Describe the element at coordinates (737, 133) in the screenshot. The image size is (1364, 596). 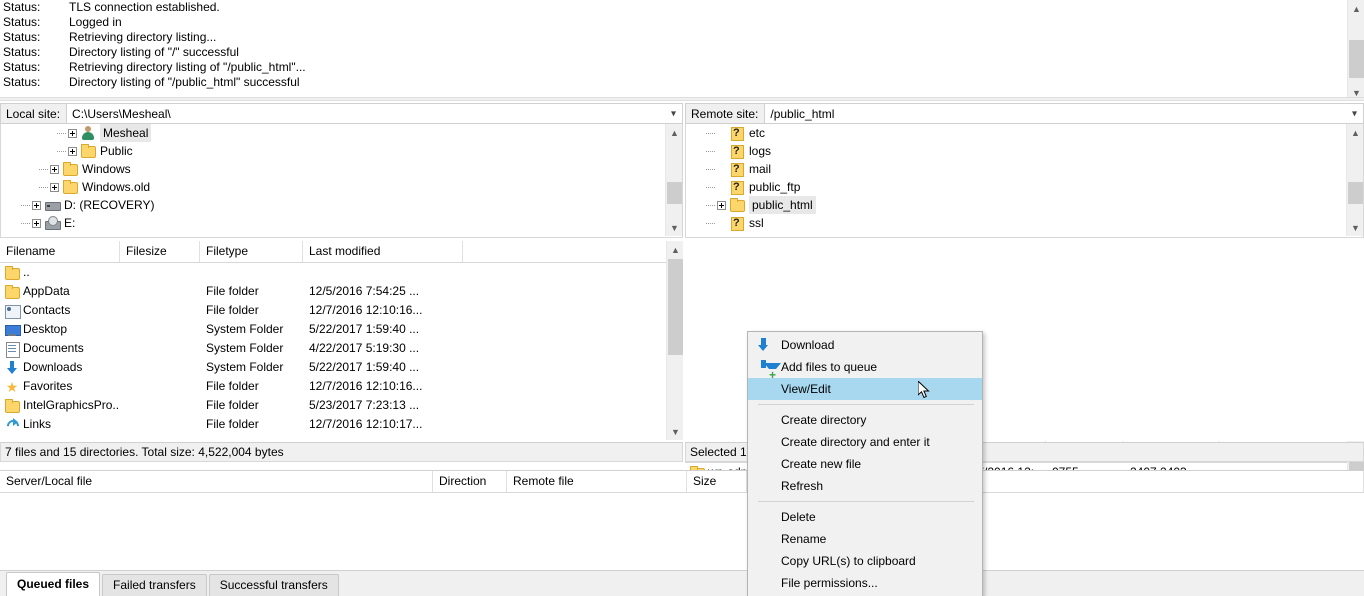
I see `unknown-folder-icon` at that location.